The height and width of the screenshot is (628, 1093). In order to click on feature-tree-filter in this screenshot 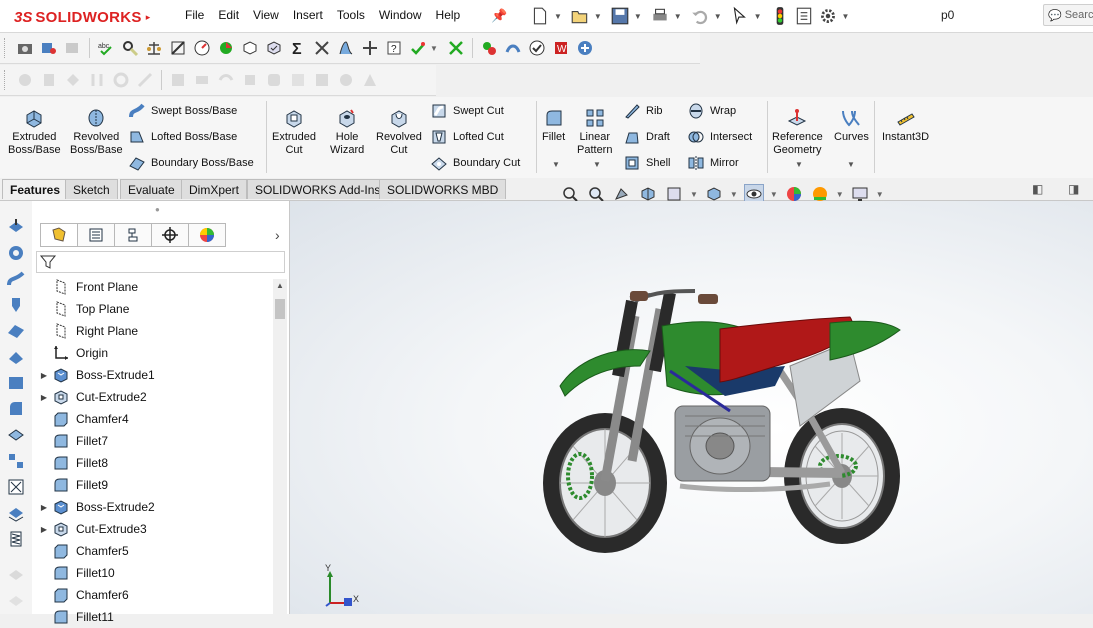, I will do `click(160, 262)`.